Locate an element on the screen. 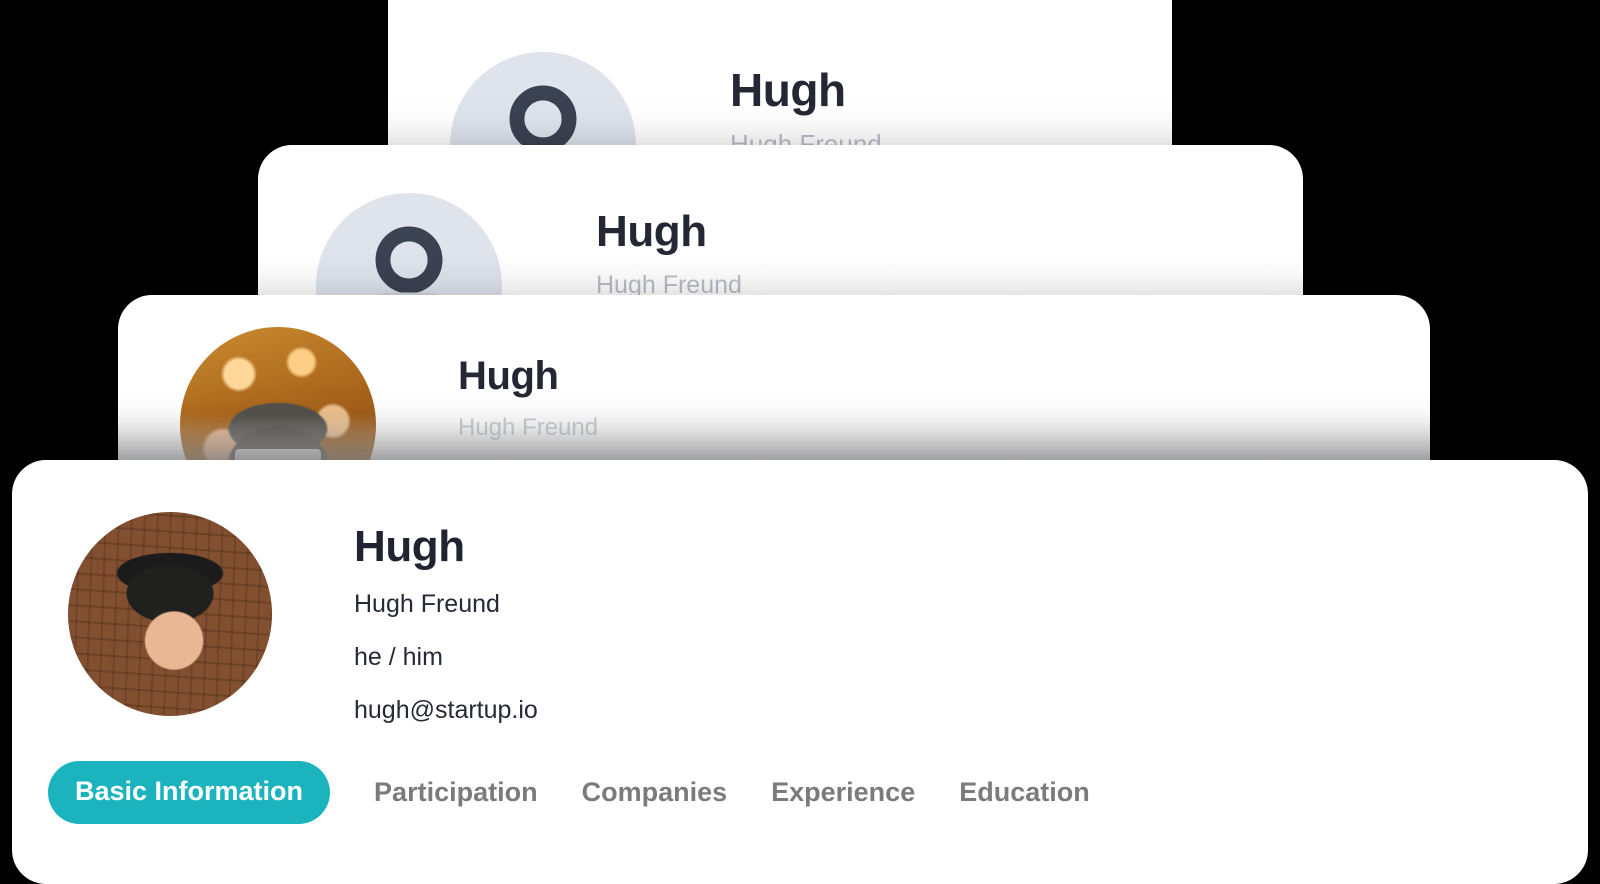  tab-companies: Companies is located at coordinates (655, 792).